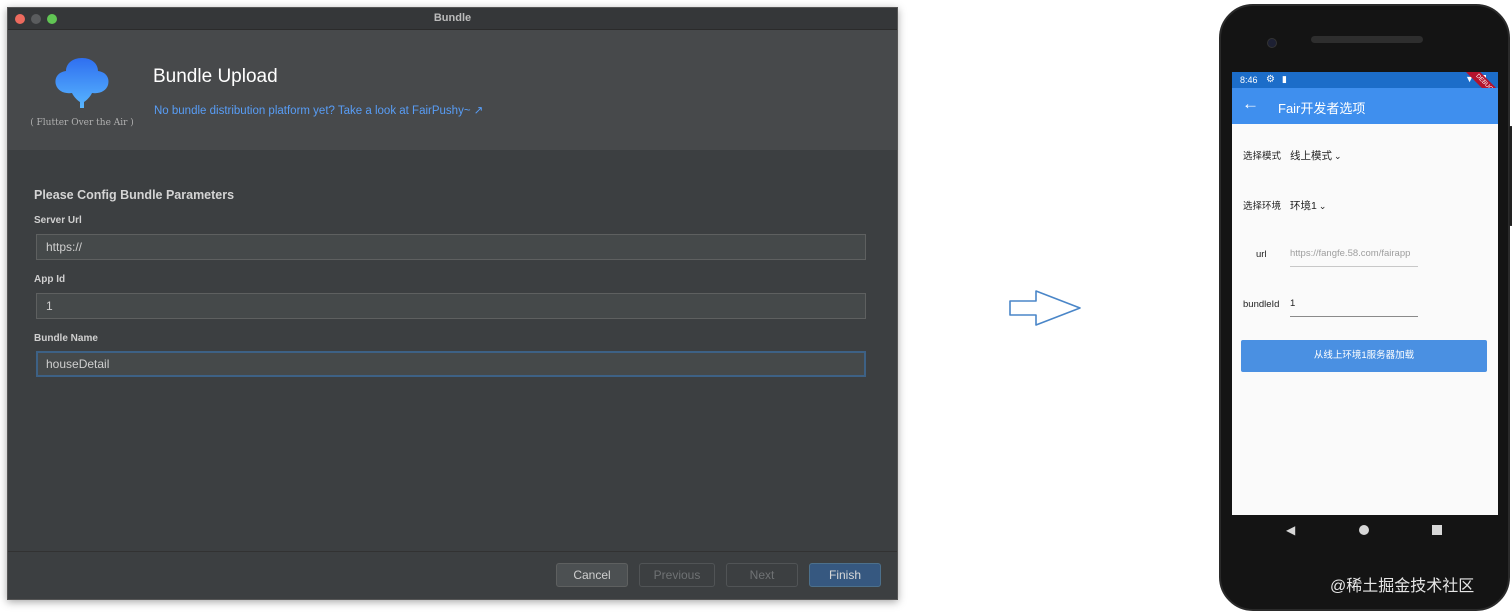  Describe the element at coordinates (50, 279) in the screenshot. I see `app-id-label: App Id` at that location.